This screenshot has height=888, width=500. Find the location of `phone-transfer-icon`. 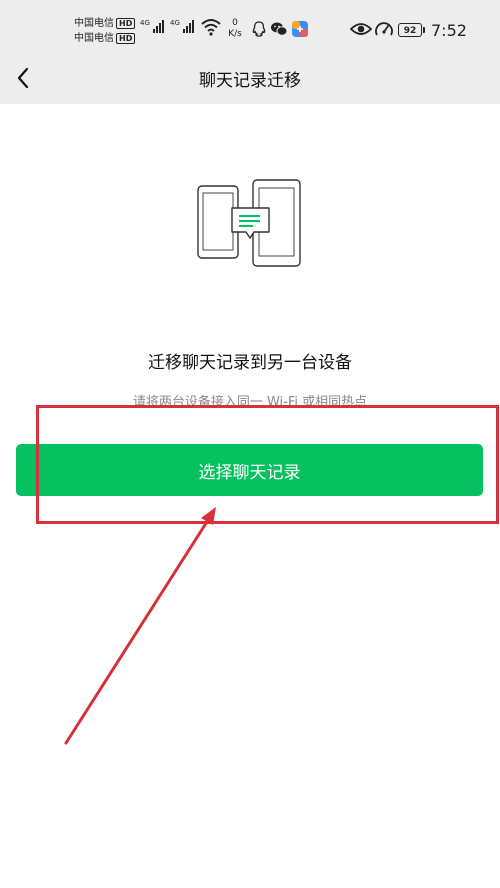

phone-transfer-icon is located at coordinates (249, 223).